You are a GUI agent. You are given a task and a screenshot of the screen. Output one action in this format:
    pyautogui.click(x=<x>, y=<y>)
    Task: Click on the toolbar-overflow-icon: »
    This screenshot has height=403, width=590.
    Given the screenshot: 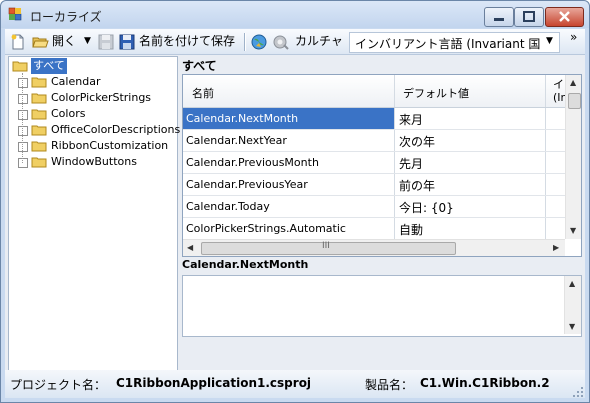 What is the action you would take?
    pyautogui.click(x=573, y=37)
    